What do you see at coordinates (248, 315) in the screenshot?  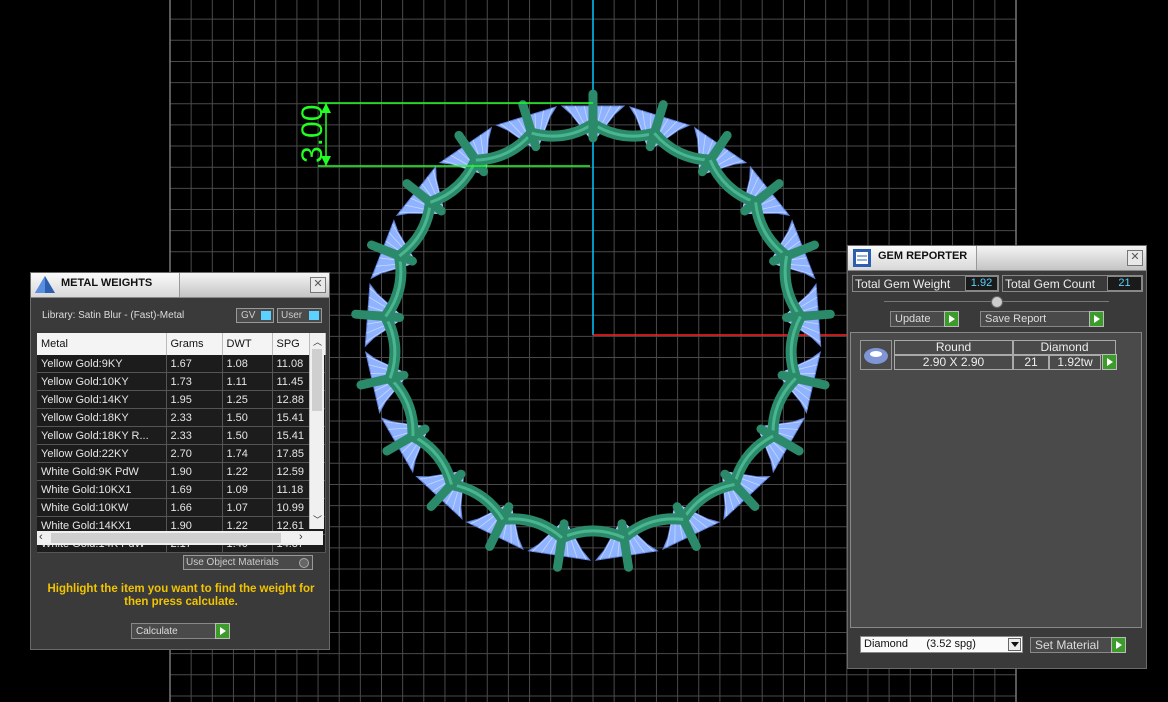 I see `toggle-gv-label: GV` at bounding box center [248, 315].